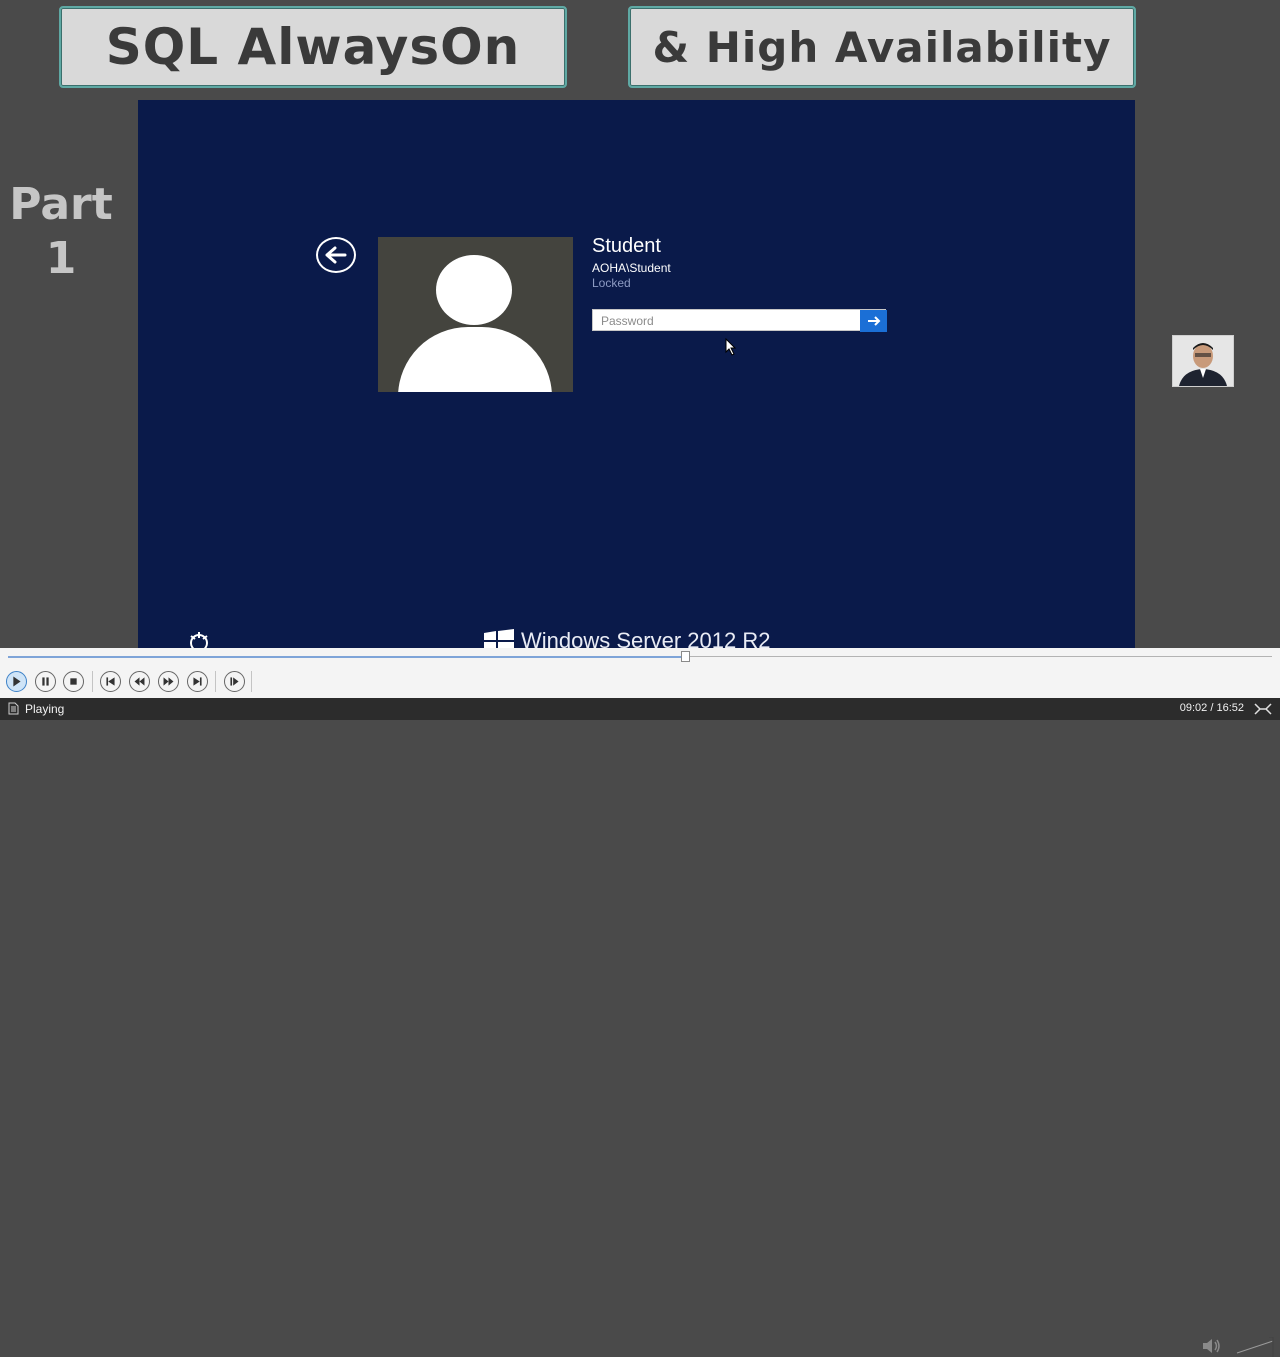 Image resolution: width=1280 pixels, height=1357 pixels. I want to click on user-status: Locked, so click(611, 283).